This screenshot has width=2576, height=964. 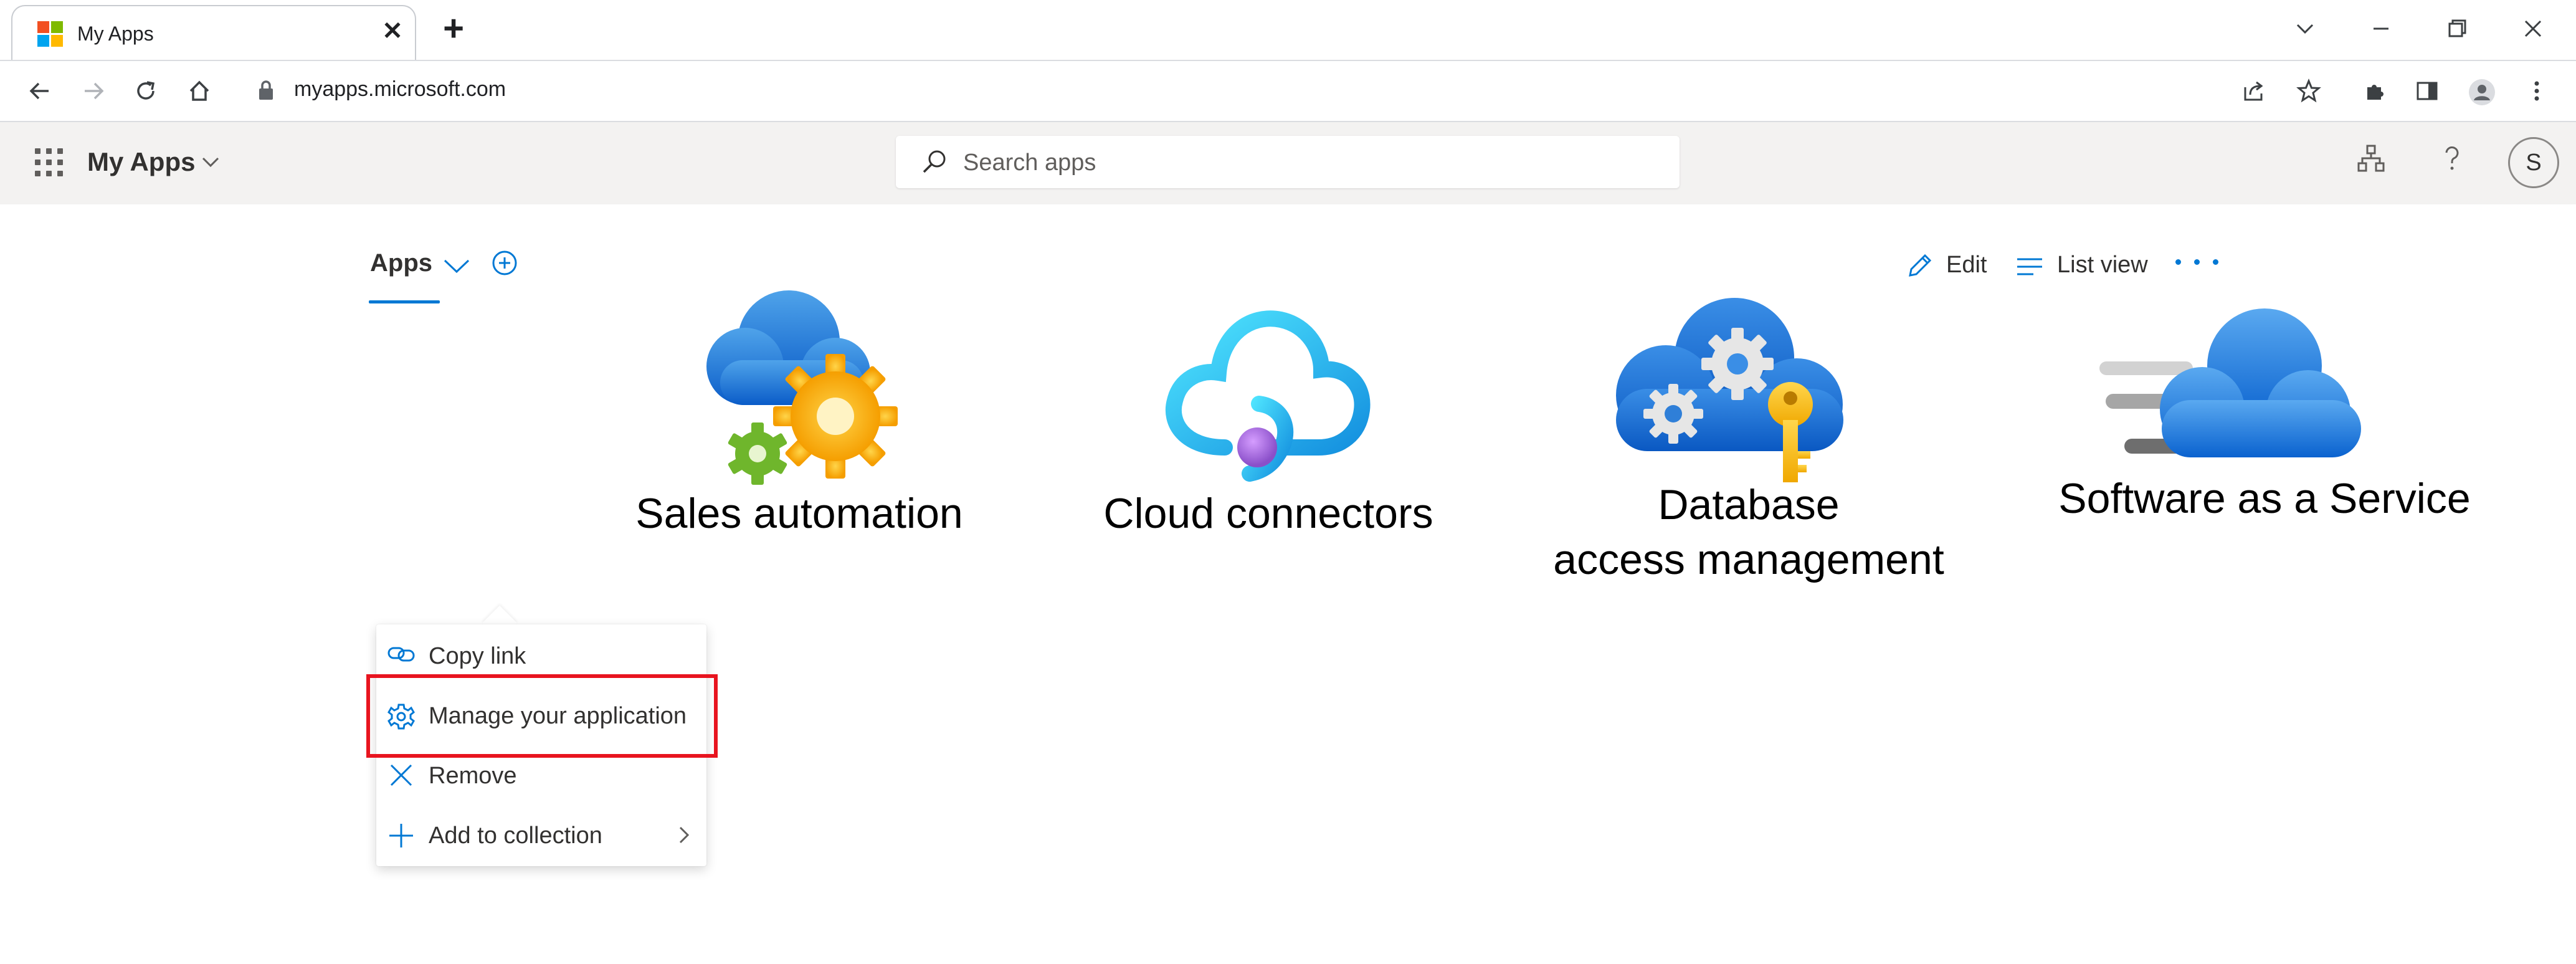 What do you see at coordinates (50, 163) in the screenshot?
I see `app-launcher-icon` at bounding box center [50, 163].